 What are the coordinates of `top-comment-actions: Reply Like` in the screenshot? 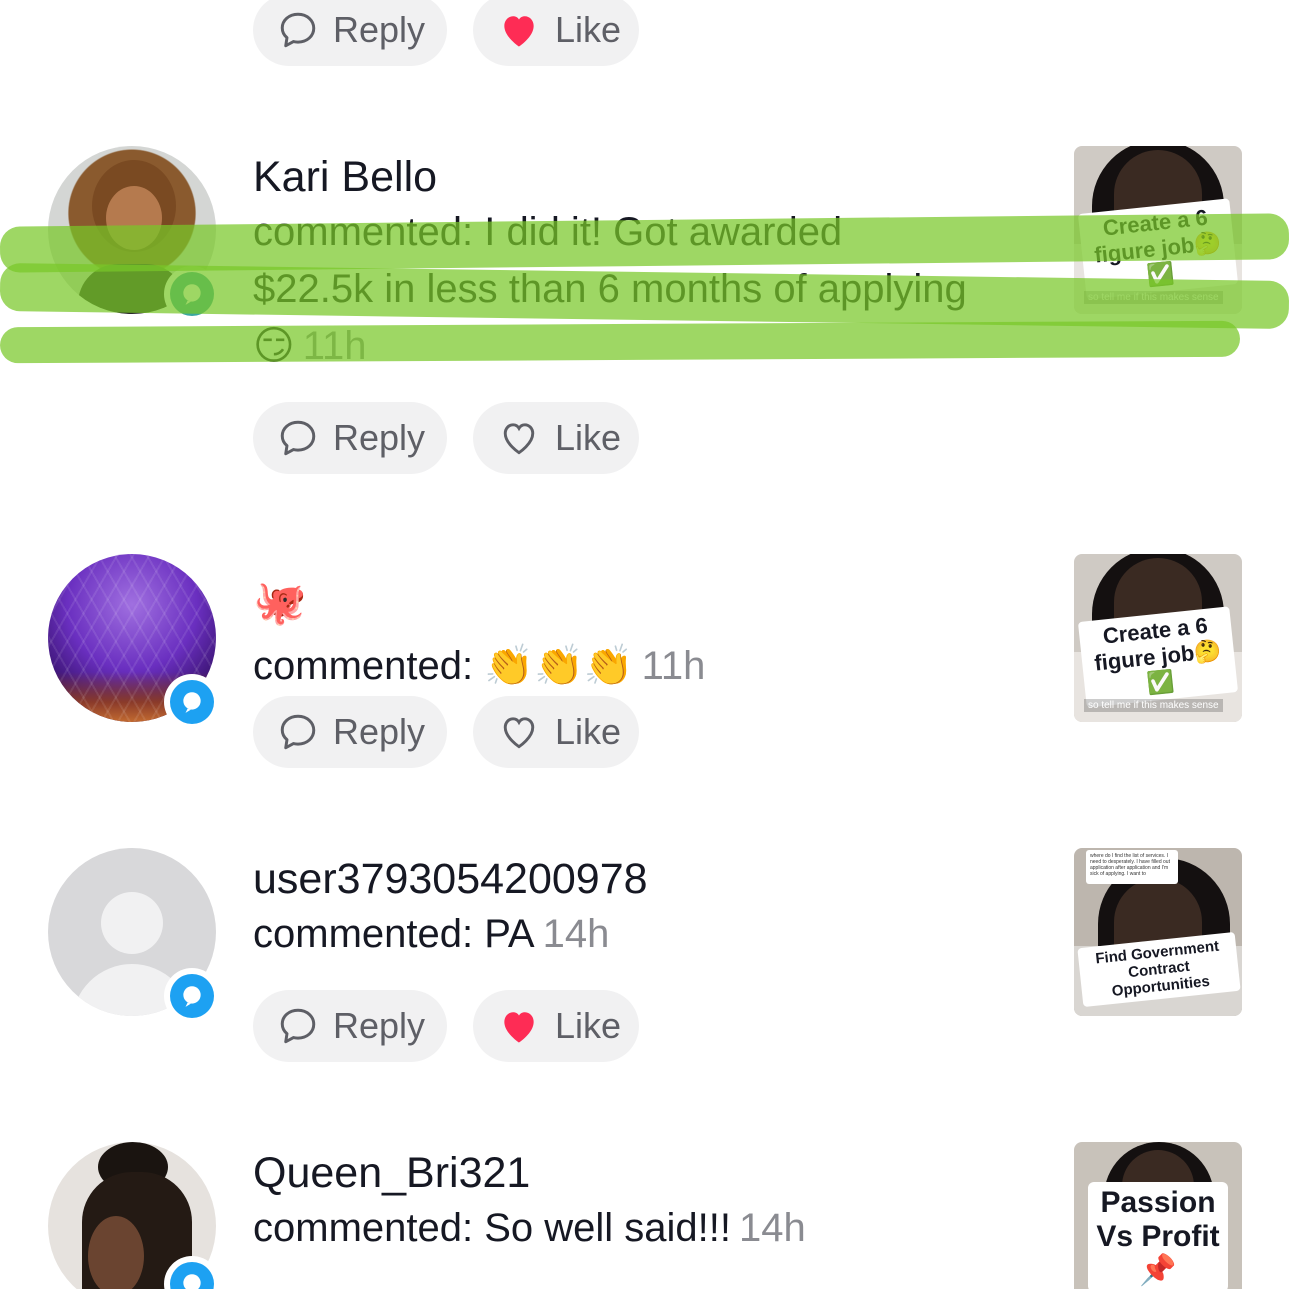 It's located at (446, 33).